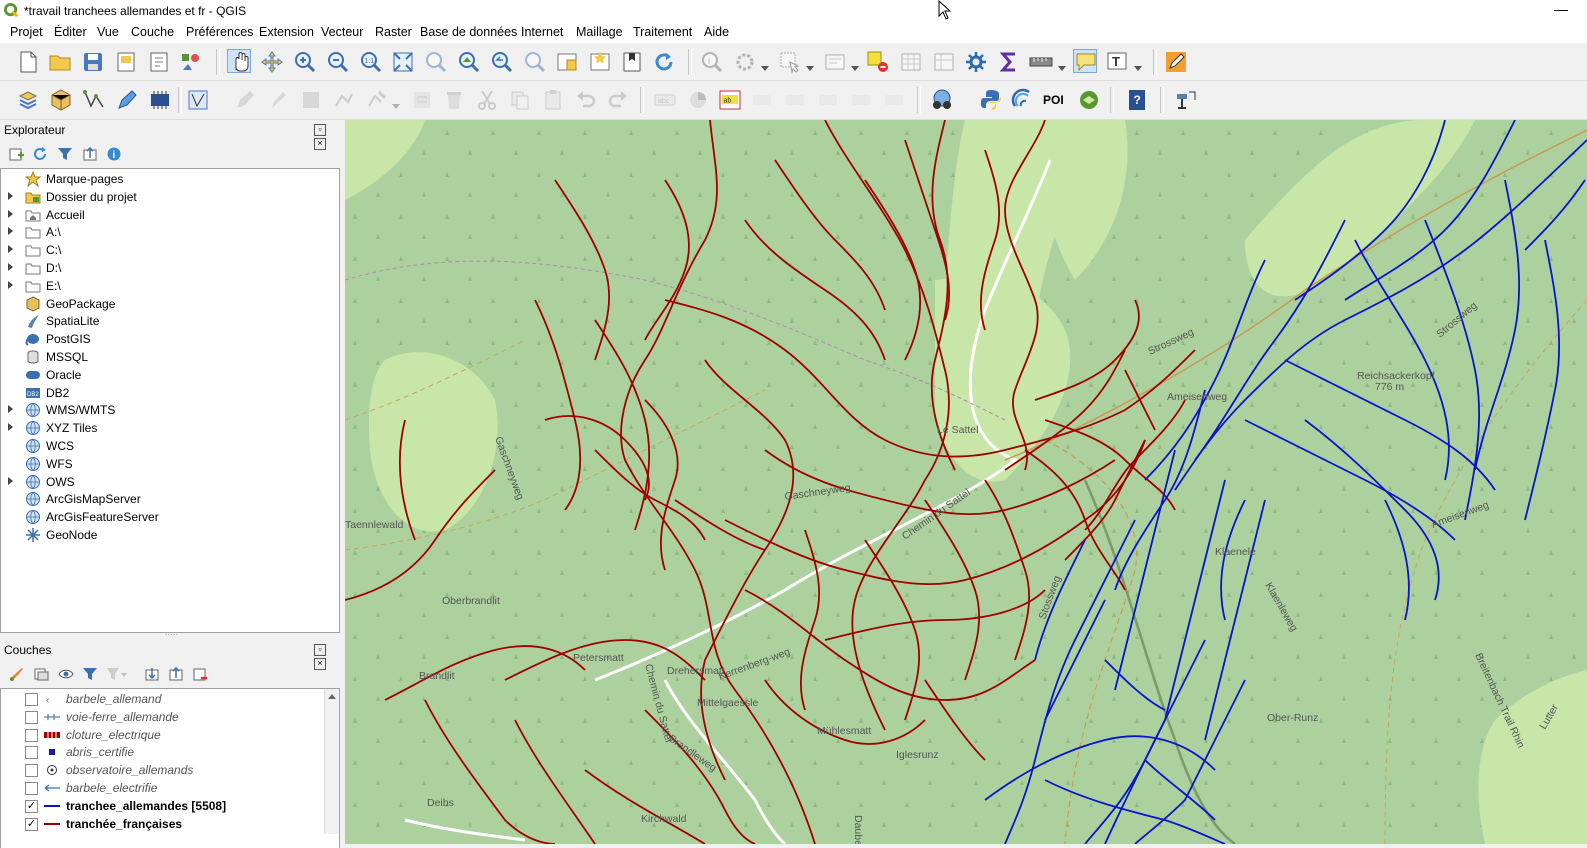  I want to click on python-console-icon, so click(991, 100).